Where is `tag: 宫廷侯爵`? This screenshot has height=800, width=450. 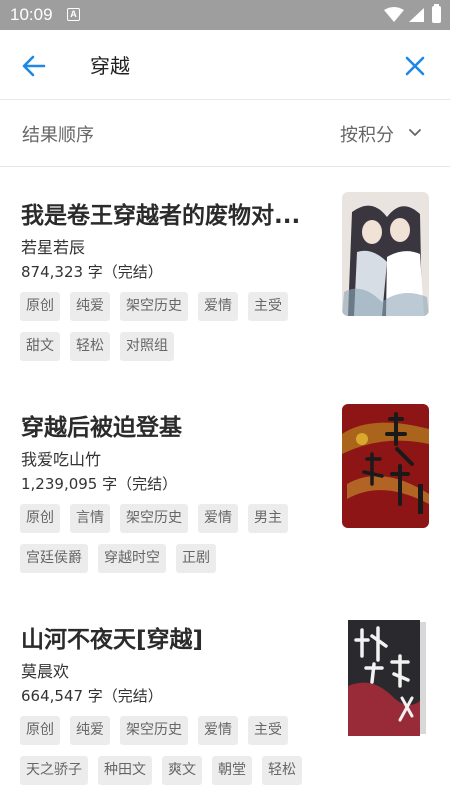 tag: 宫廷侯爵 is located at coordinates (54, 558).